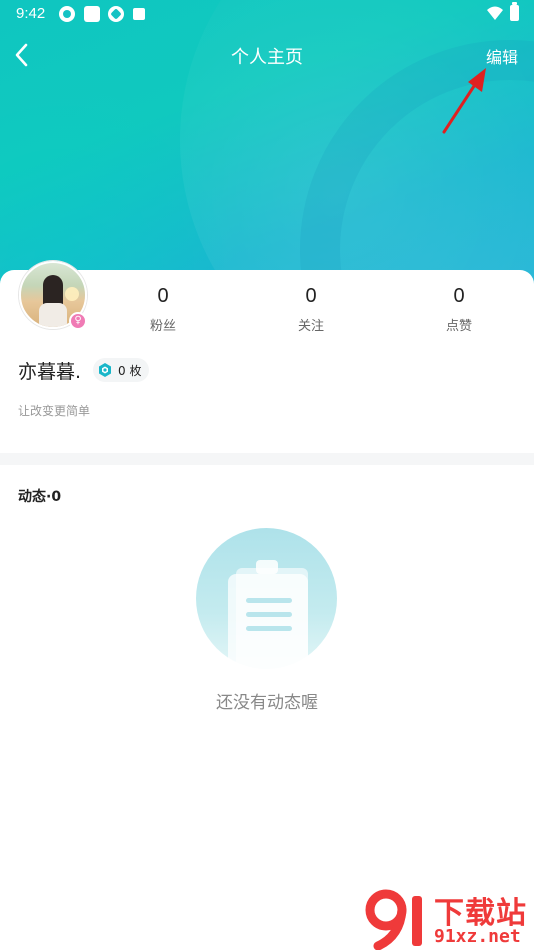 This screenshot has height=950, width=534. I want to click on clipboard-empty-icon, so click(266, 598).